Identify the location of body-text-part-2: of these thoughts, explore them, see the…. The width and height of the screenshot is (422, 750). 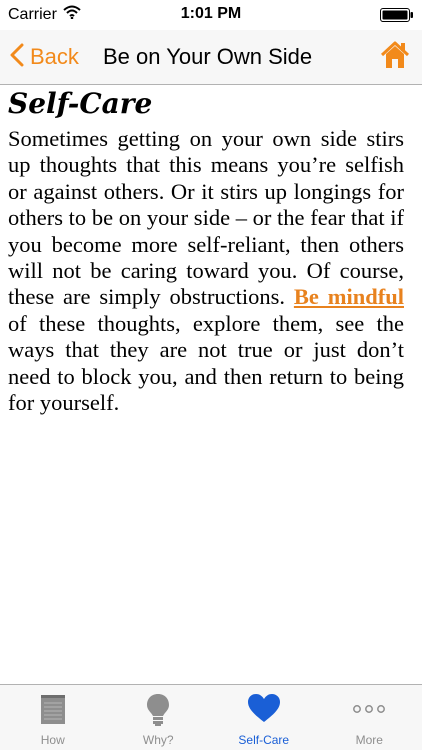
(206, 363).